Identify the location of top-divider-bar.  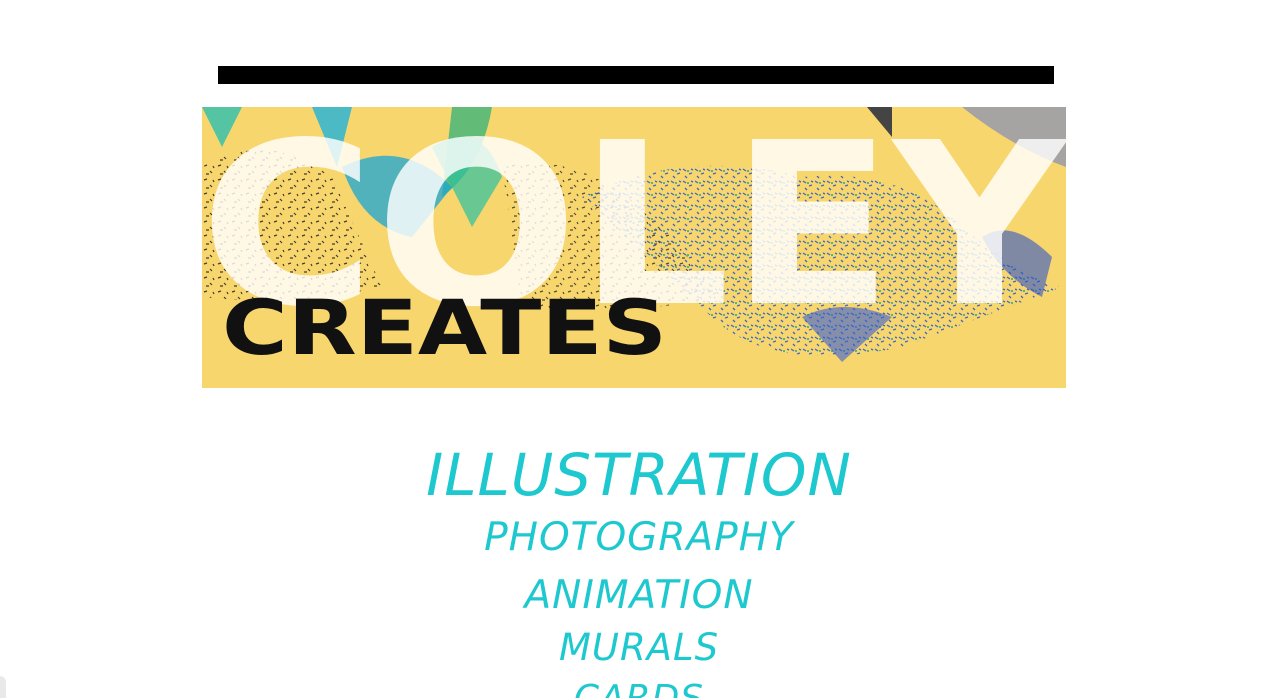
(636, 75).